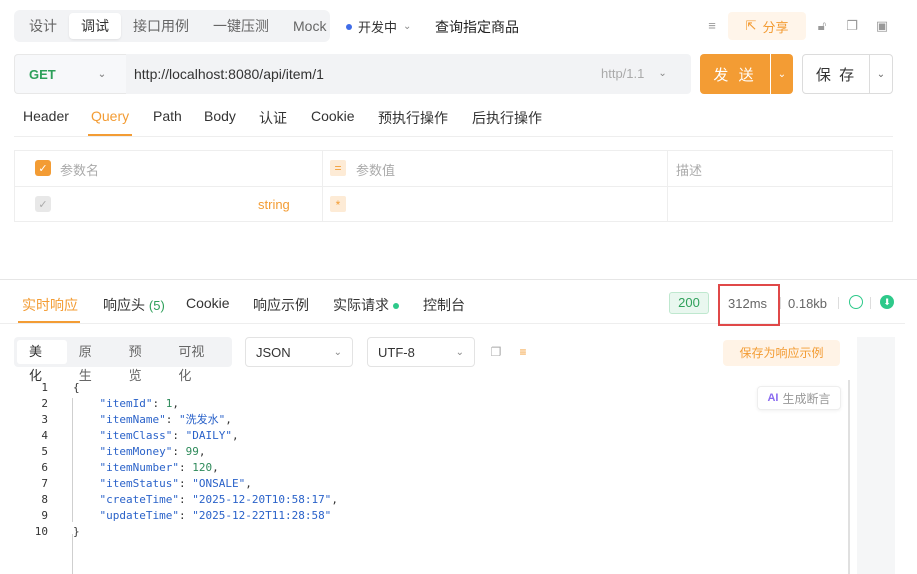  I want to click on brace: {, so click(76, 387).